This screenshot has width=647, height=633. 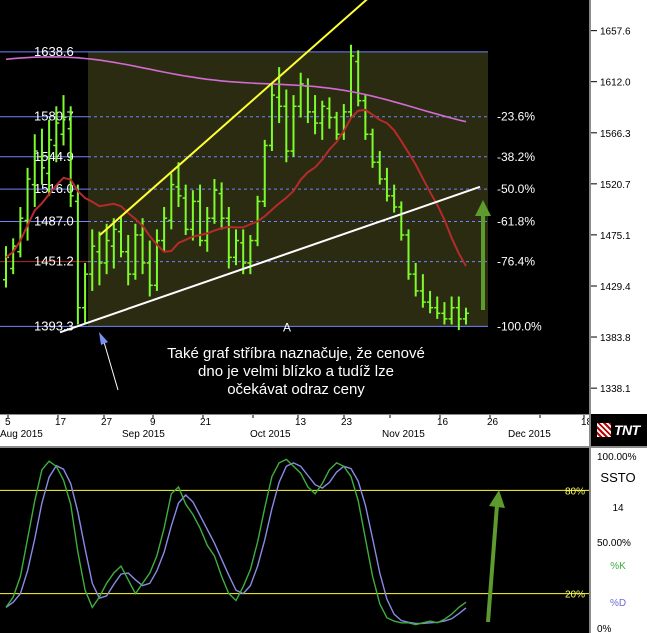 I want to click on indicator-period: 14, so click(x=618, y=508).